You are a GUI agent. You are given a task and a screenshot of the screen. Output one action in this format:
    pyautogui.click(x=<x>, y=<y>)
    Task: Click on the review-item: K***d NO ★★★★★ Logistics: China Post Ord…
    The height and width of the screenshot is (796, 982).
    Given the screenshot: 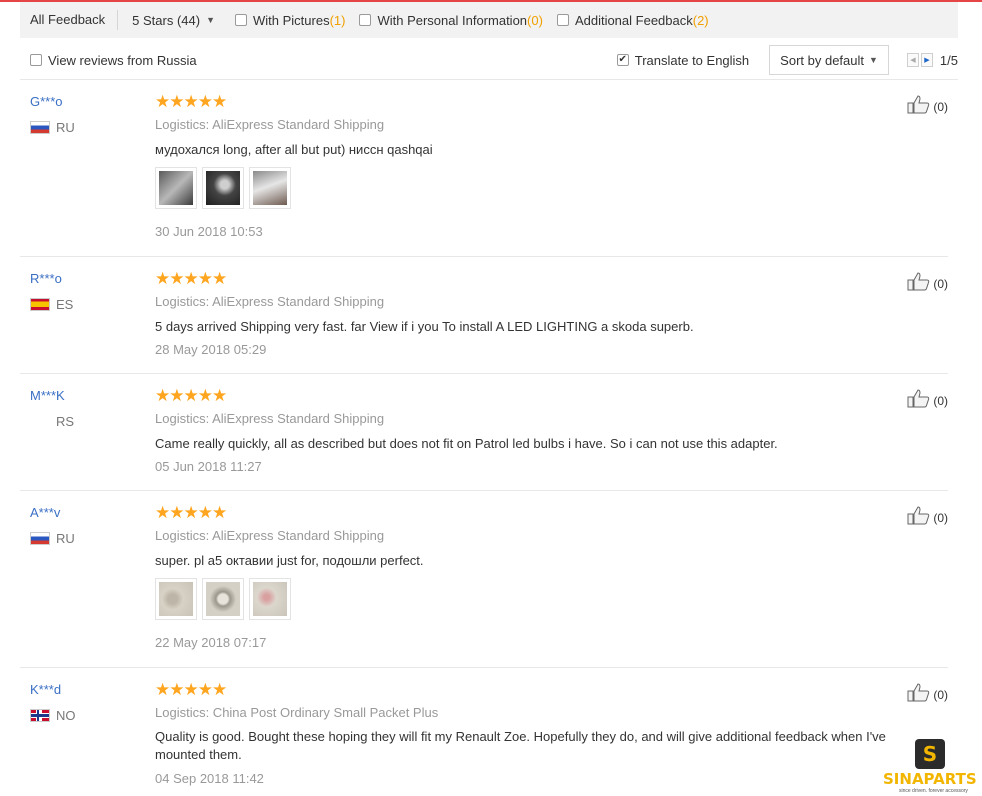 What is the action you would take?
    pyautogui.click(x=484, y=736)
    